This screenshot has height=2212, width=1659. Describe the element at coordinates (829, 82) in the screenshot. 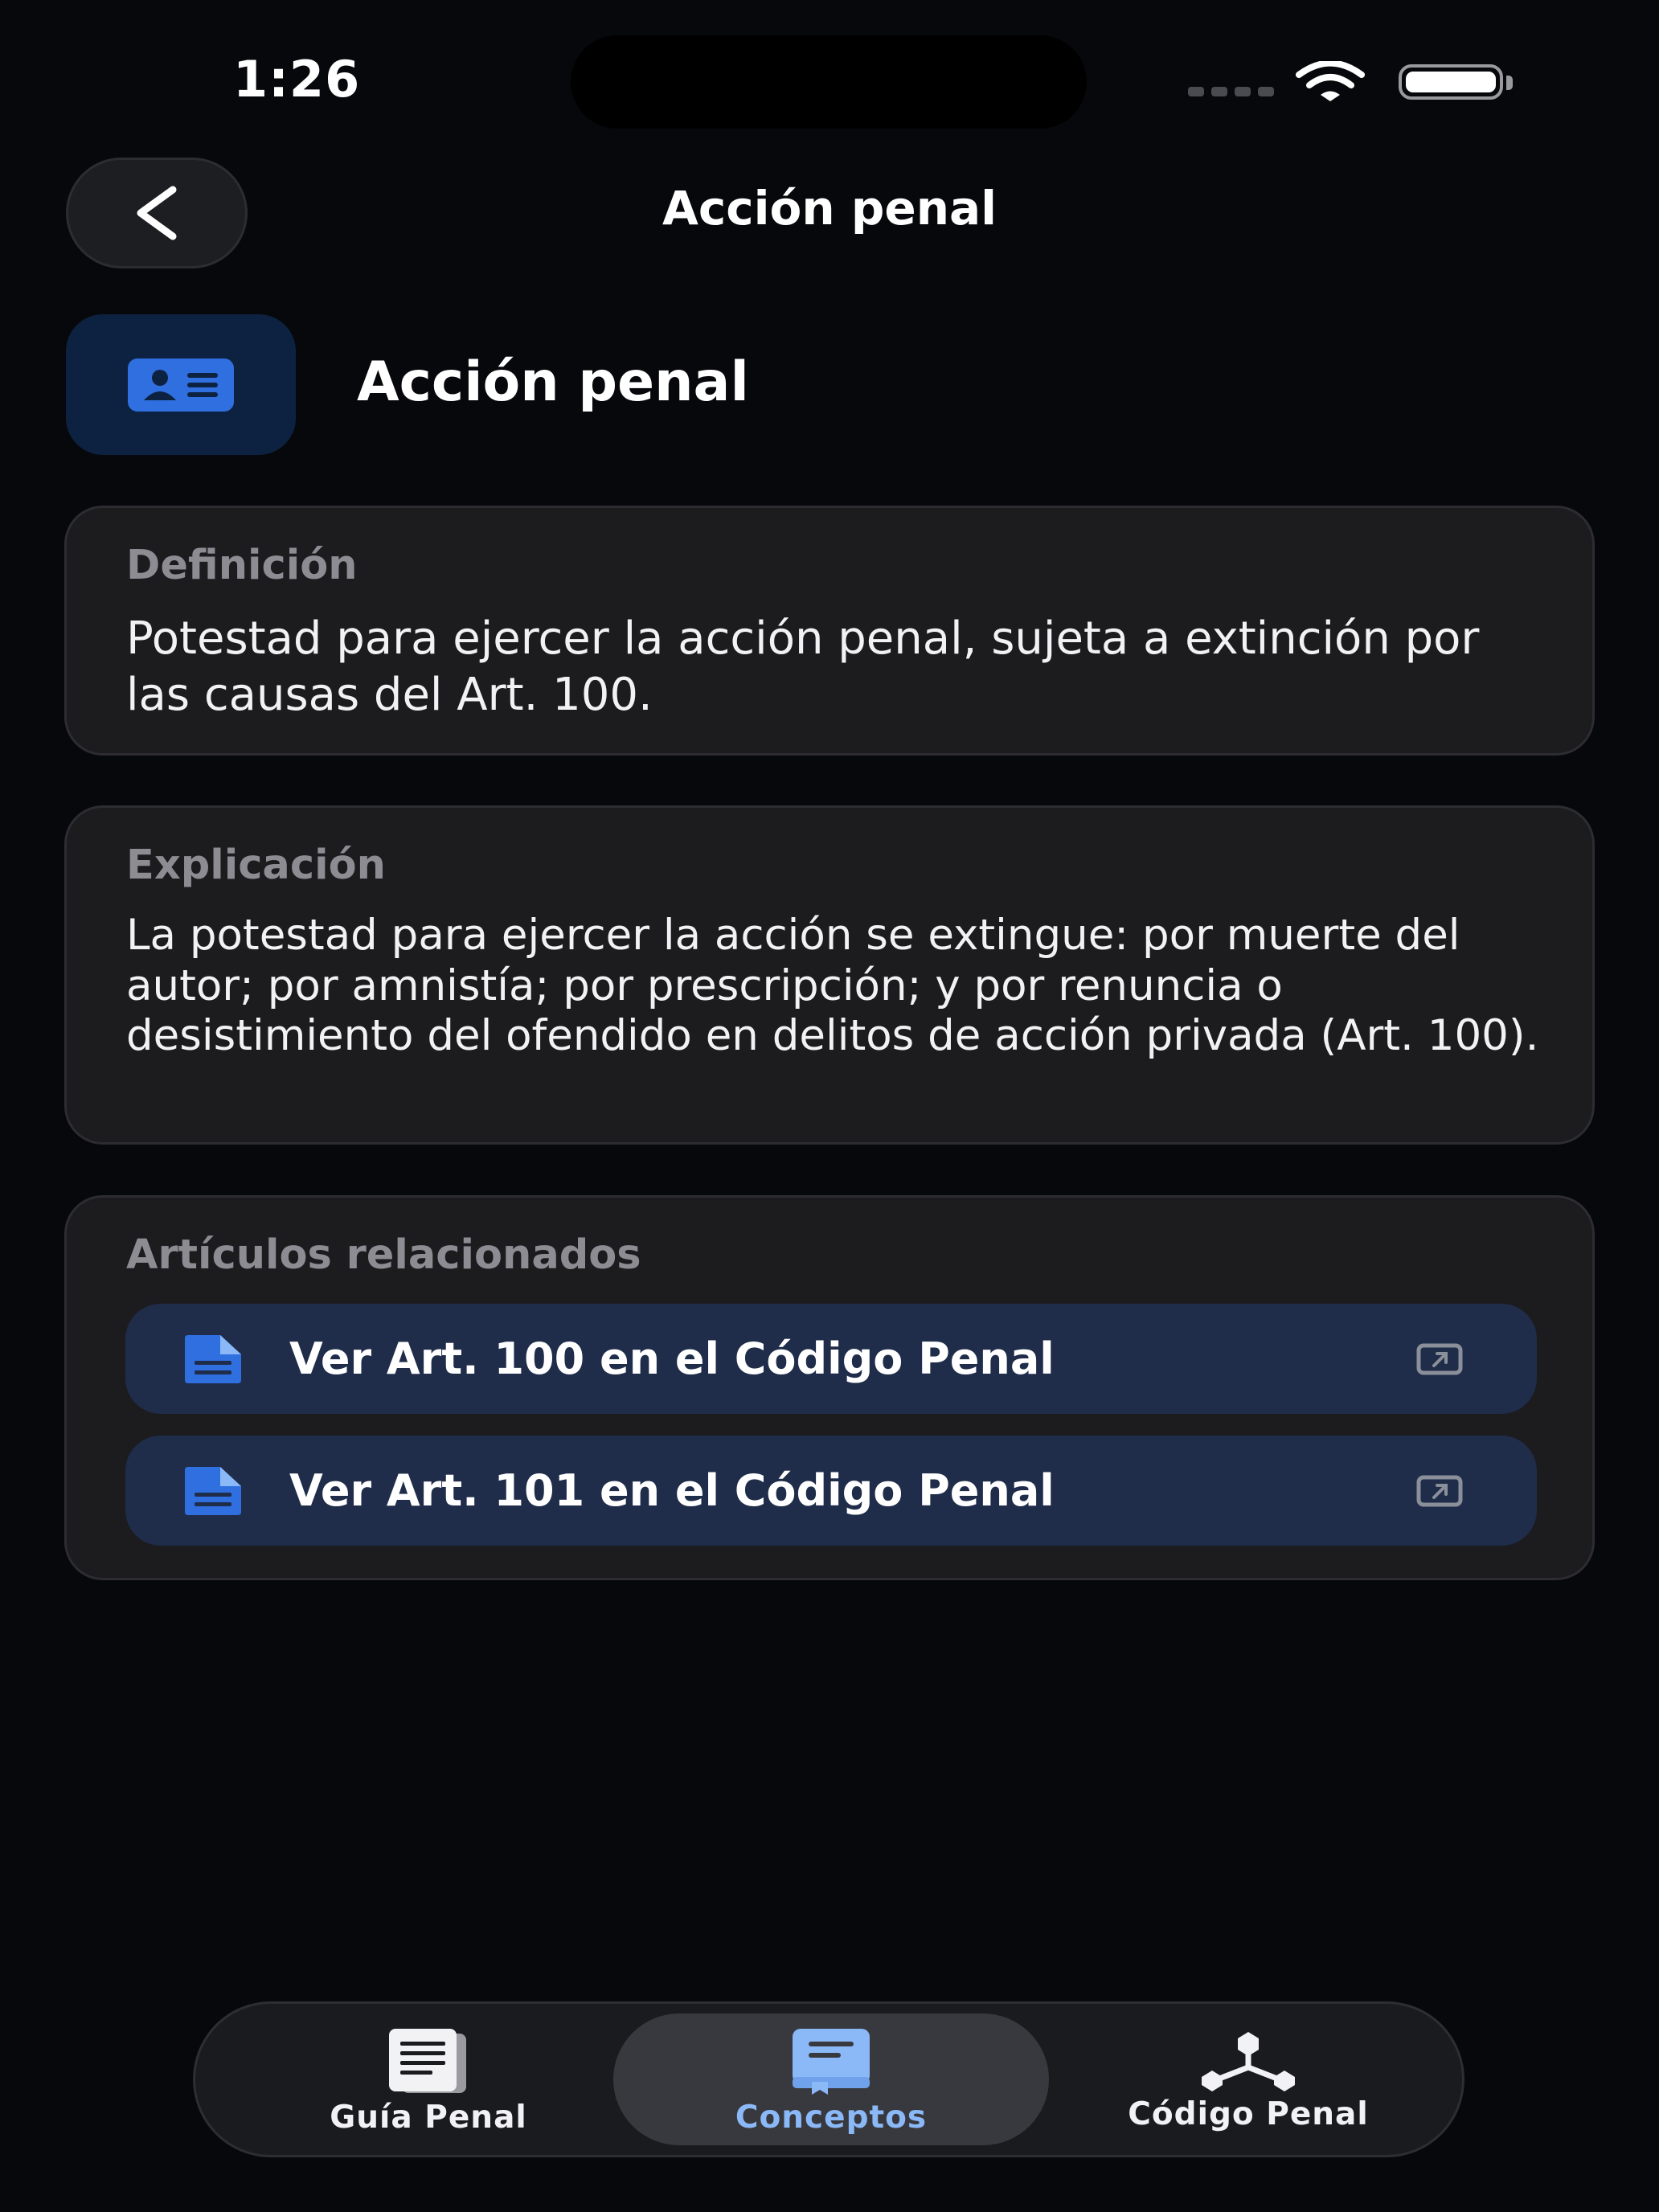

I see `dynamic-island` at that location.